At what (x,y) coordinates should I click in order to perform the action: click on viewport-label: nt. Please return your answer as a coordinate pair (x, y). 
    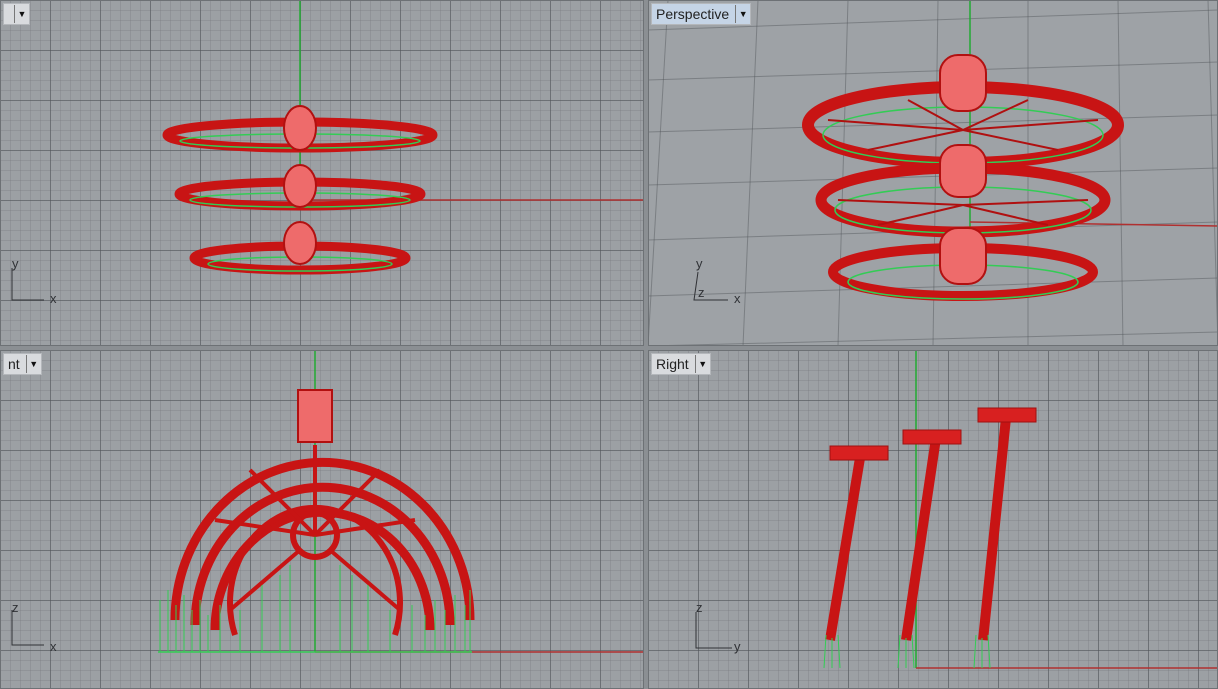
    Looking at the image, I should click on (14, 364).